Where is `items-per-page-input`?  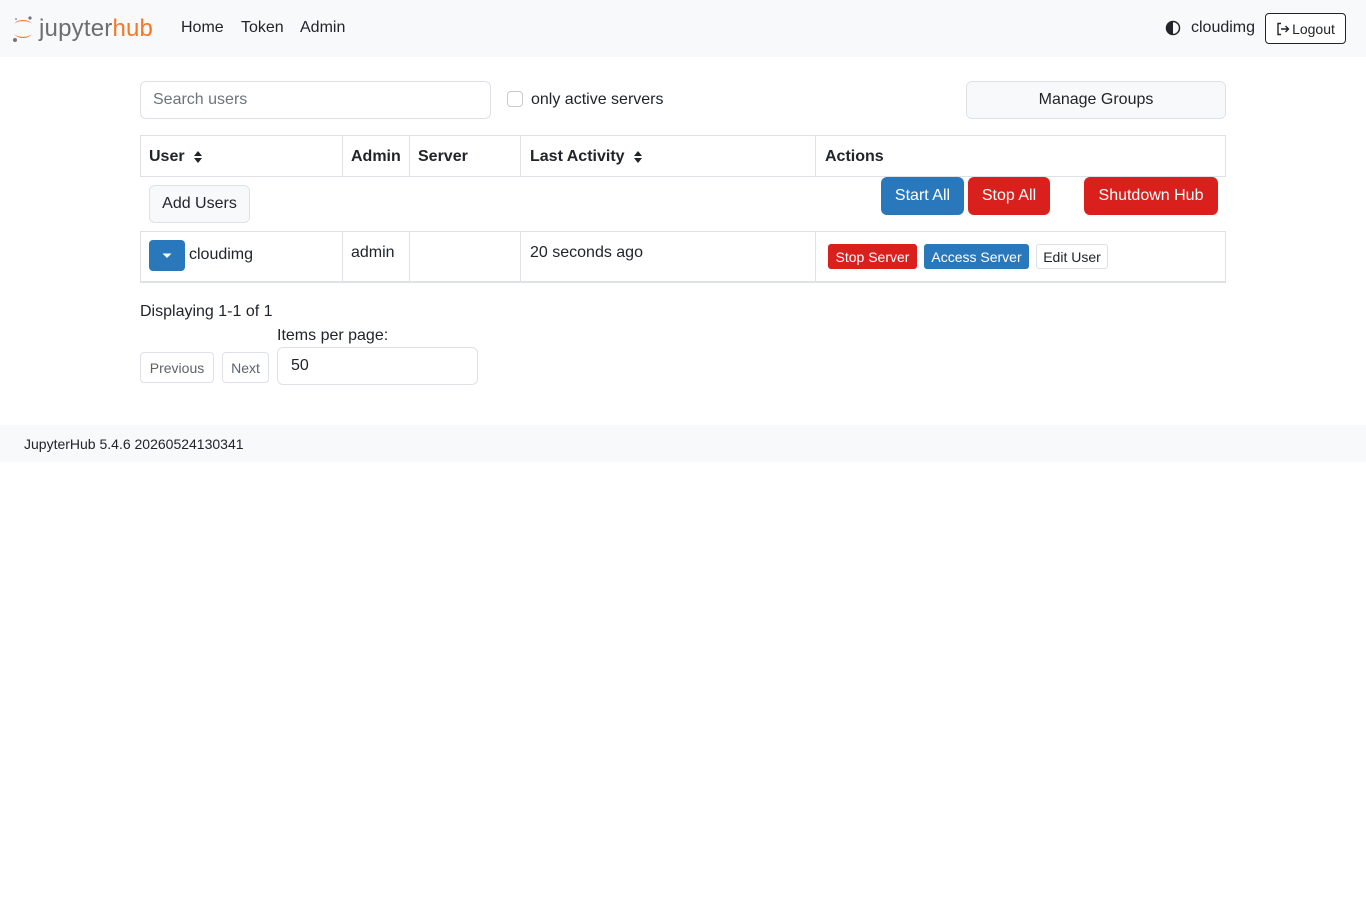 items-per-page-input is located at coordinates (377, 366).